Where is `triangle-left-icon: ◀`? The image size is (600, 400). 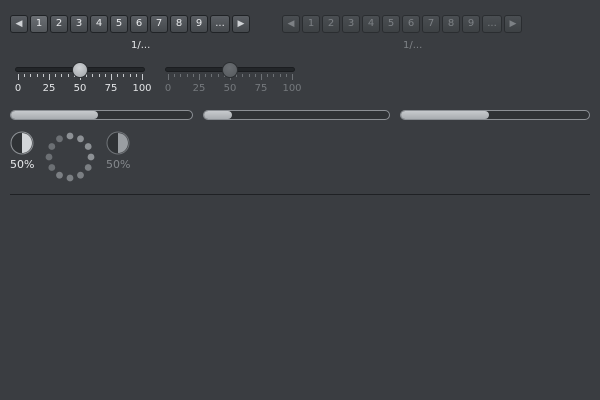 triangle-left-icon: ◀ is located at coordinates (291, 24).